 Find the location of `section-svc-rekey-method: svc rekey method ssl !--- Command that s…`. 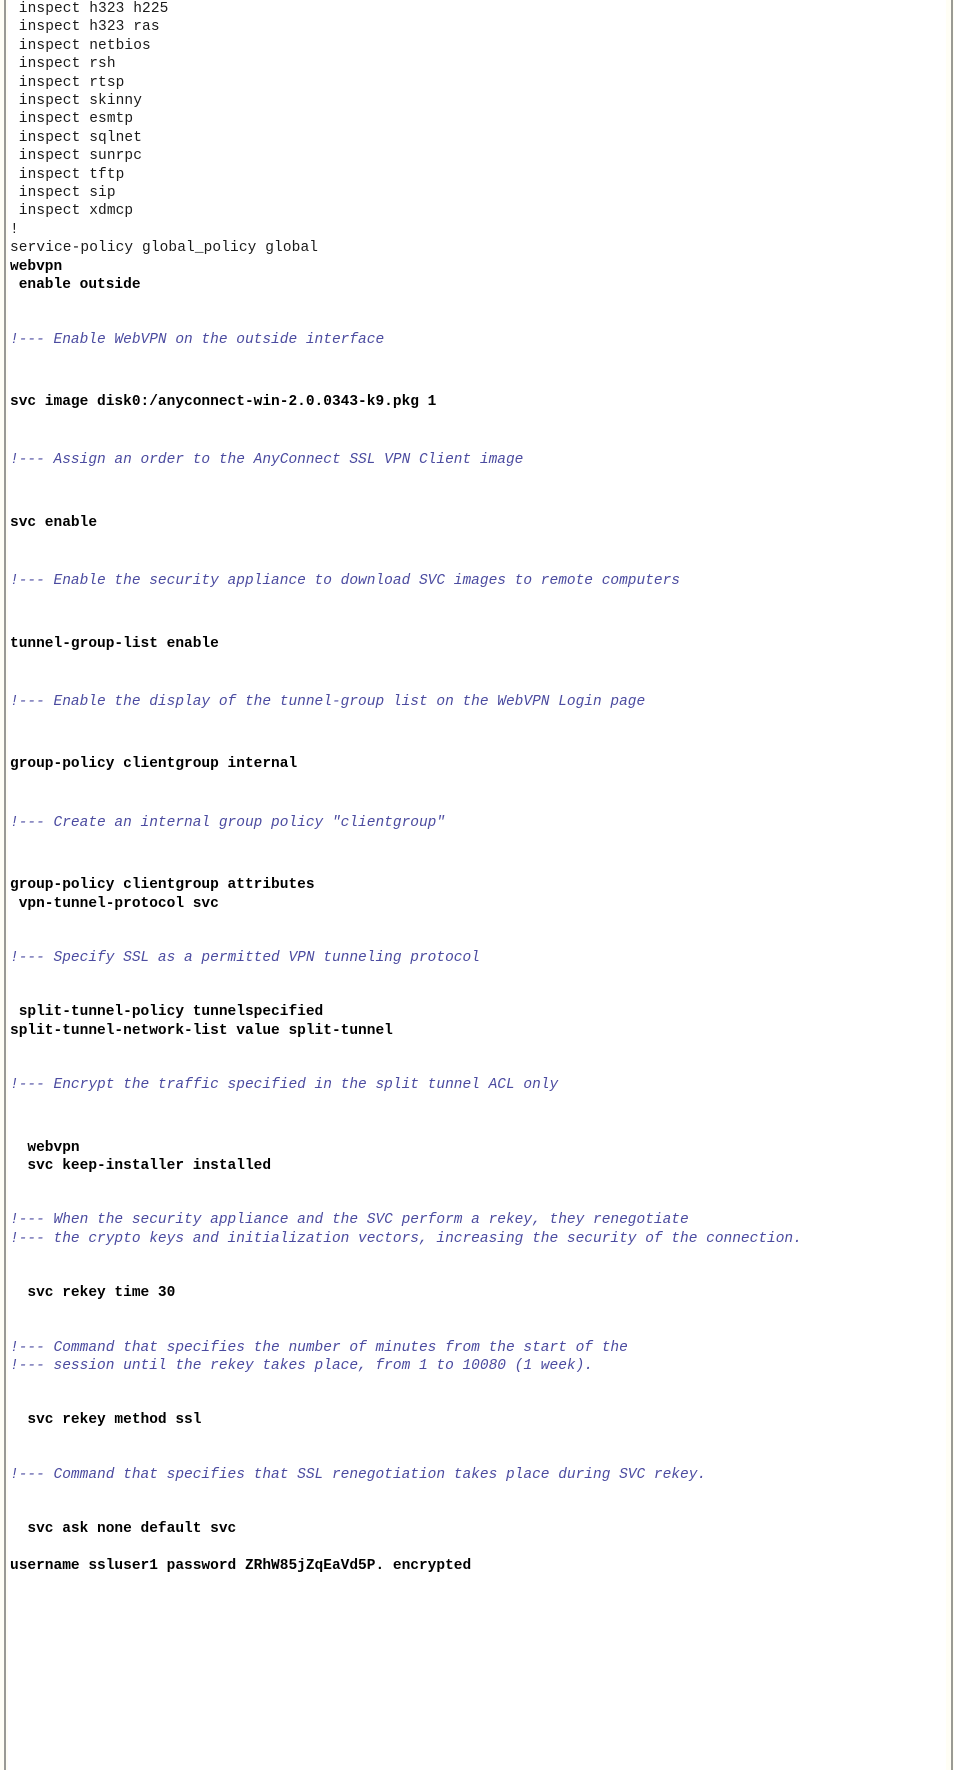

section-svc-rekey-method: svc rekey method ssl !--- Command that s… is located at coordinates (473, 1447).